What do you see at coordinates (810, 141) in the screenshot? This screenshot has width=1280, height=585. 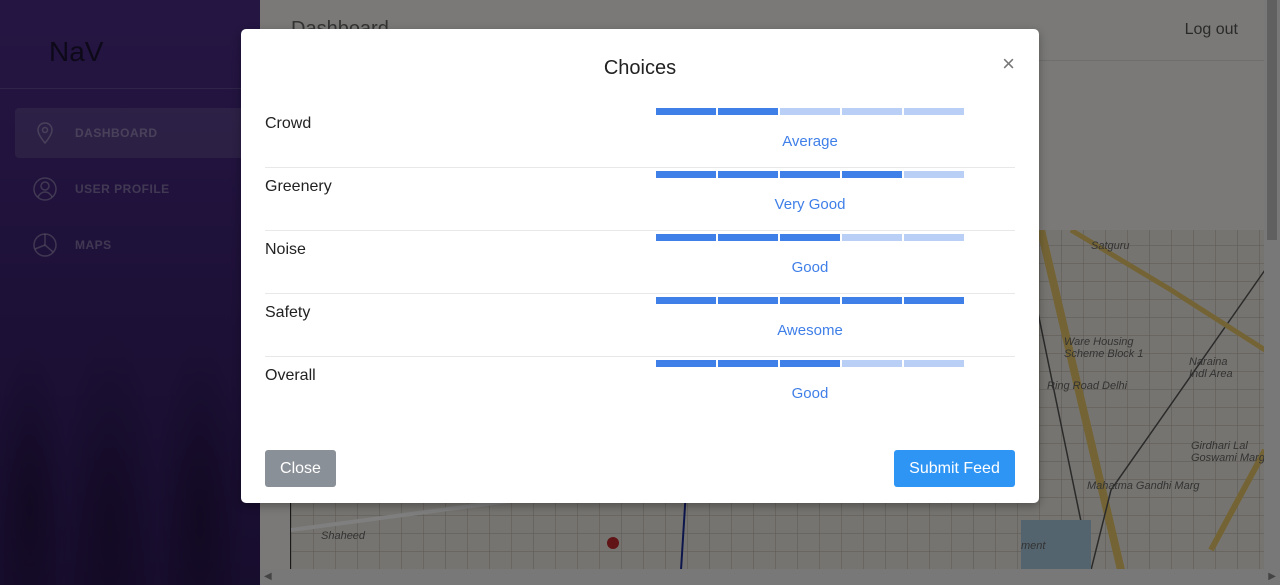 I see `rating-value-text: Average` at bounding box center [810, 141].